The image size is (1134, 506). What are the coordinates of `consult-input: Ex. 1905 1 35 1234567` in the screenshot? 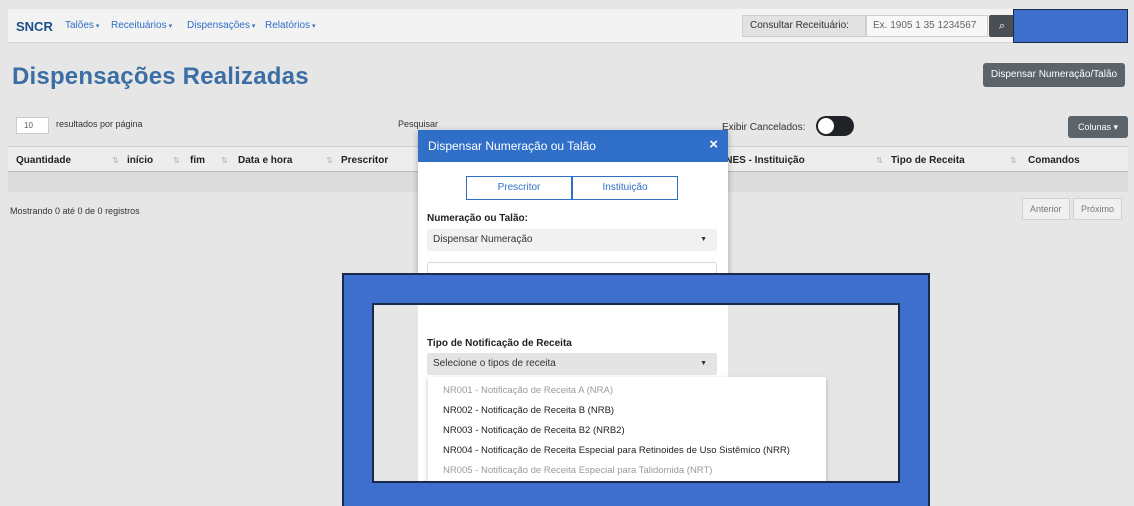 It's located at (927, 26).